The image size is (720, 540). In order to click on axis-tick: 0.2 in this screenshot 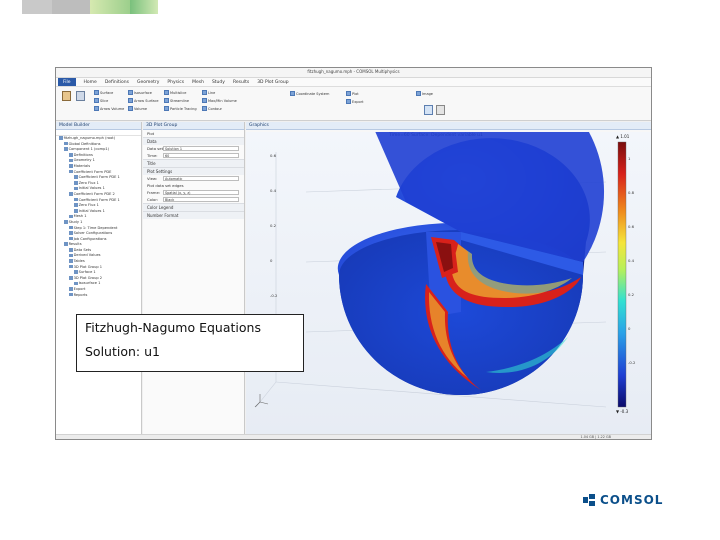, I will do `click(273, 225)`.